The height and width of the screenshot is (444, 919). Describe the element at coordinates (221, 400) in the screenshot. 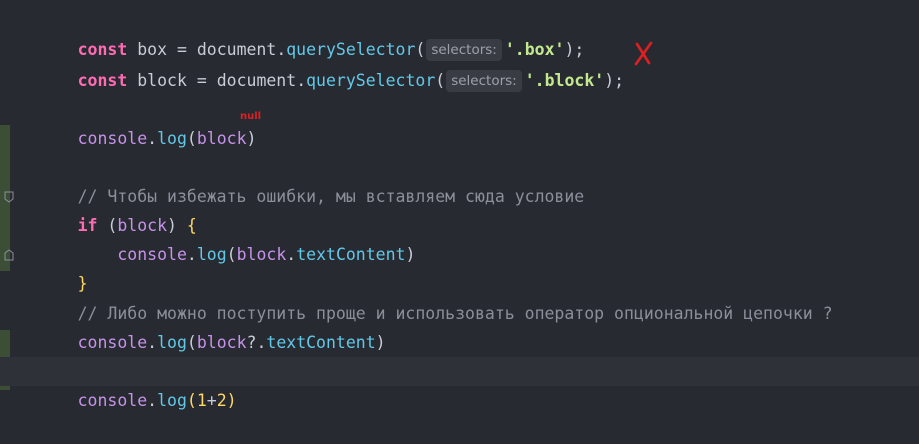

I see `number-literal: 2` at that location.